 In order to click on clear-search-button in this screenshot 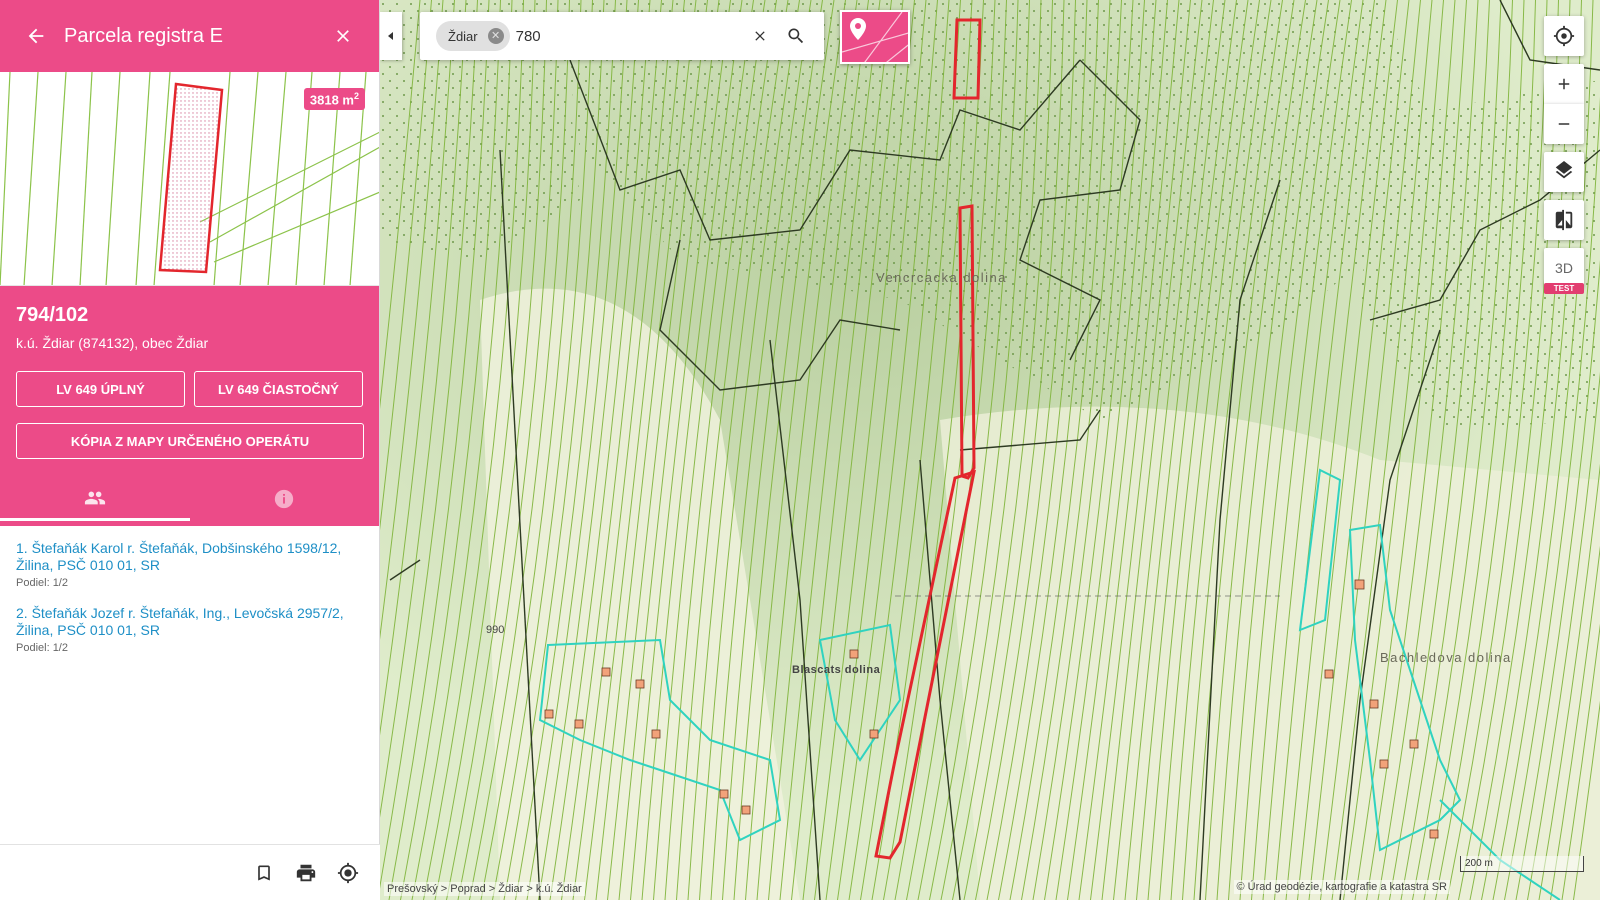, I will do `click(760, 36)`.